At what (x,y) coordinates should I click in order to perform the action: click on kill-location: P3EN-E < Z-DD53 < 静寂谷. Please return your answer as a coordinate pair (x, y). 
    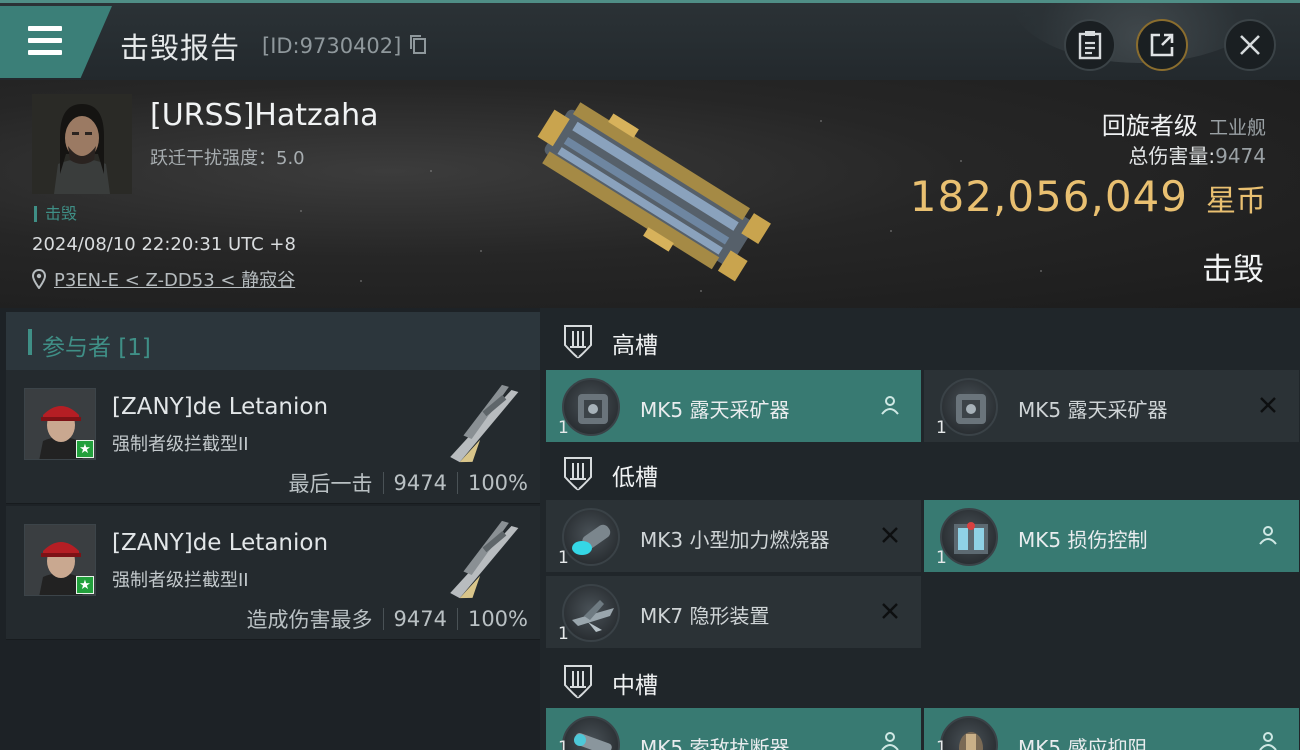
    Looking at the image, I should click on (163, 279).